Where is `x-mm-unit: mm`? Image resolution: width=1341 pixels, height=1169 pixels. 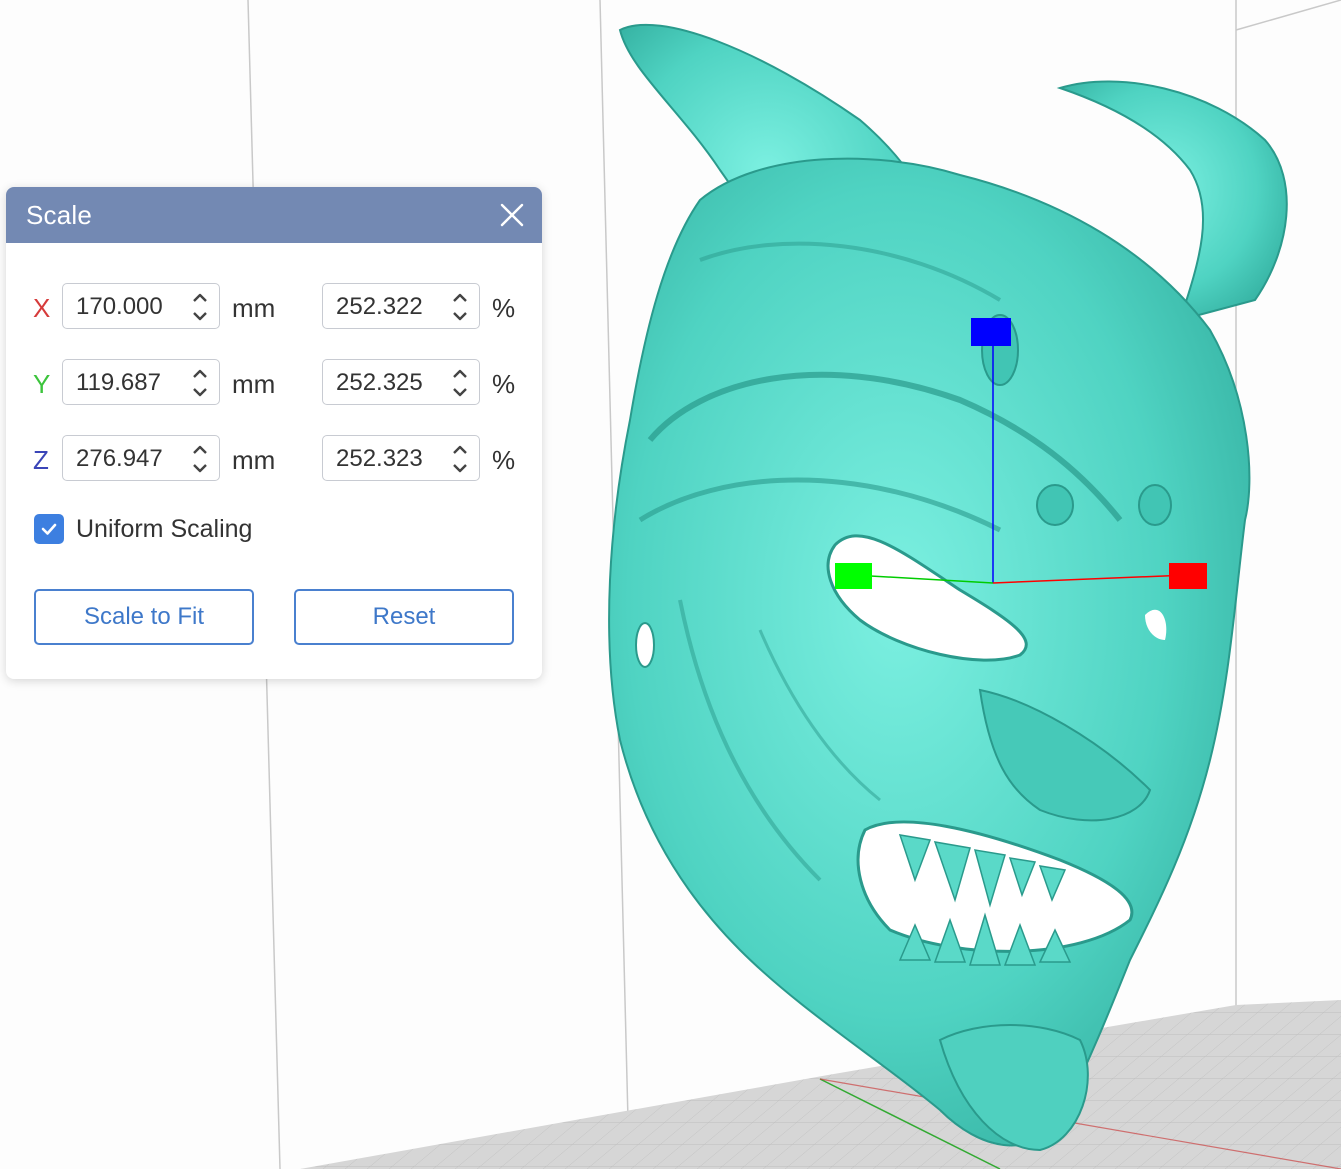
x-mm-unit: mm is located at coordinates (254, 308).